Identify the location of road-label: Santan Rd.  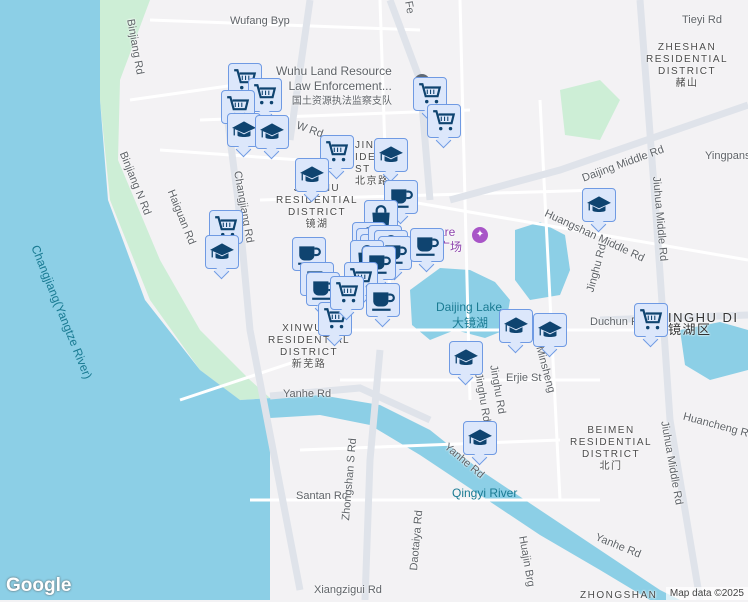
(322, 496).